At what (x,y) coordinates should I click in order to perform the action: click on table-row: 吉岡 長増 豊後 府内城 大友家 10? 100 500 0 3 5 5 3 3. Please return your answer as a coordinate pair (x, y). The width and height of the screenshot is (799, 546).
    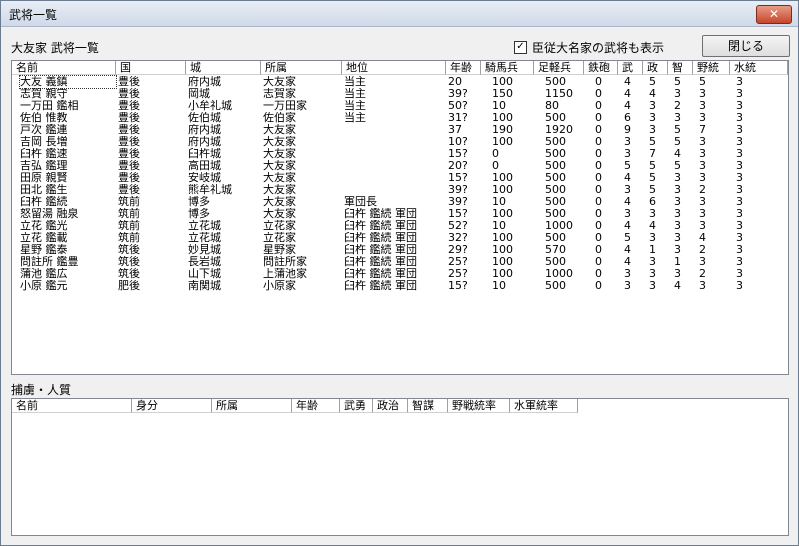
    Looking at the image, I should click on (400, 142).